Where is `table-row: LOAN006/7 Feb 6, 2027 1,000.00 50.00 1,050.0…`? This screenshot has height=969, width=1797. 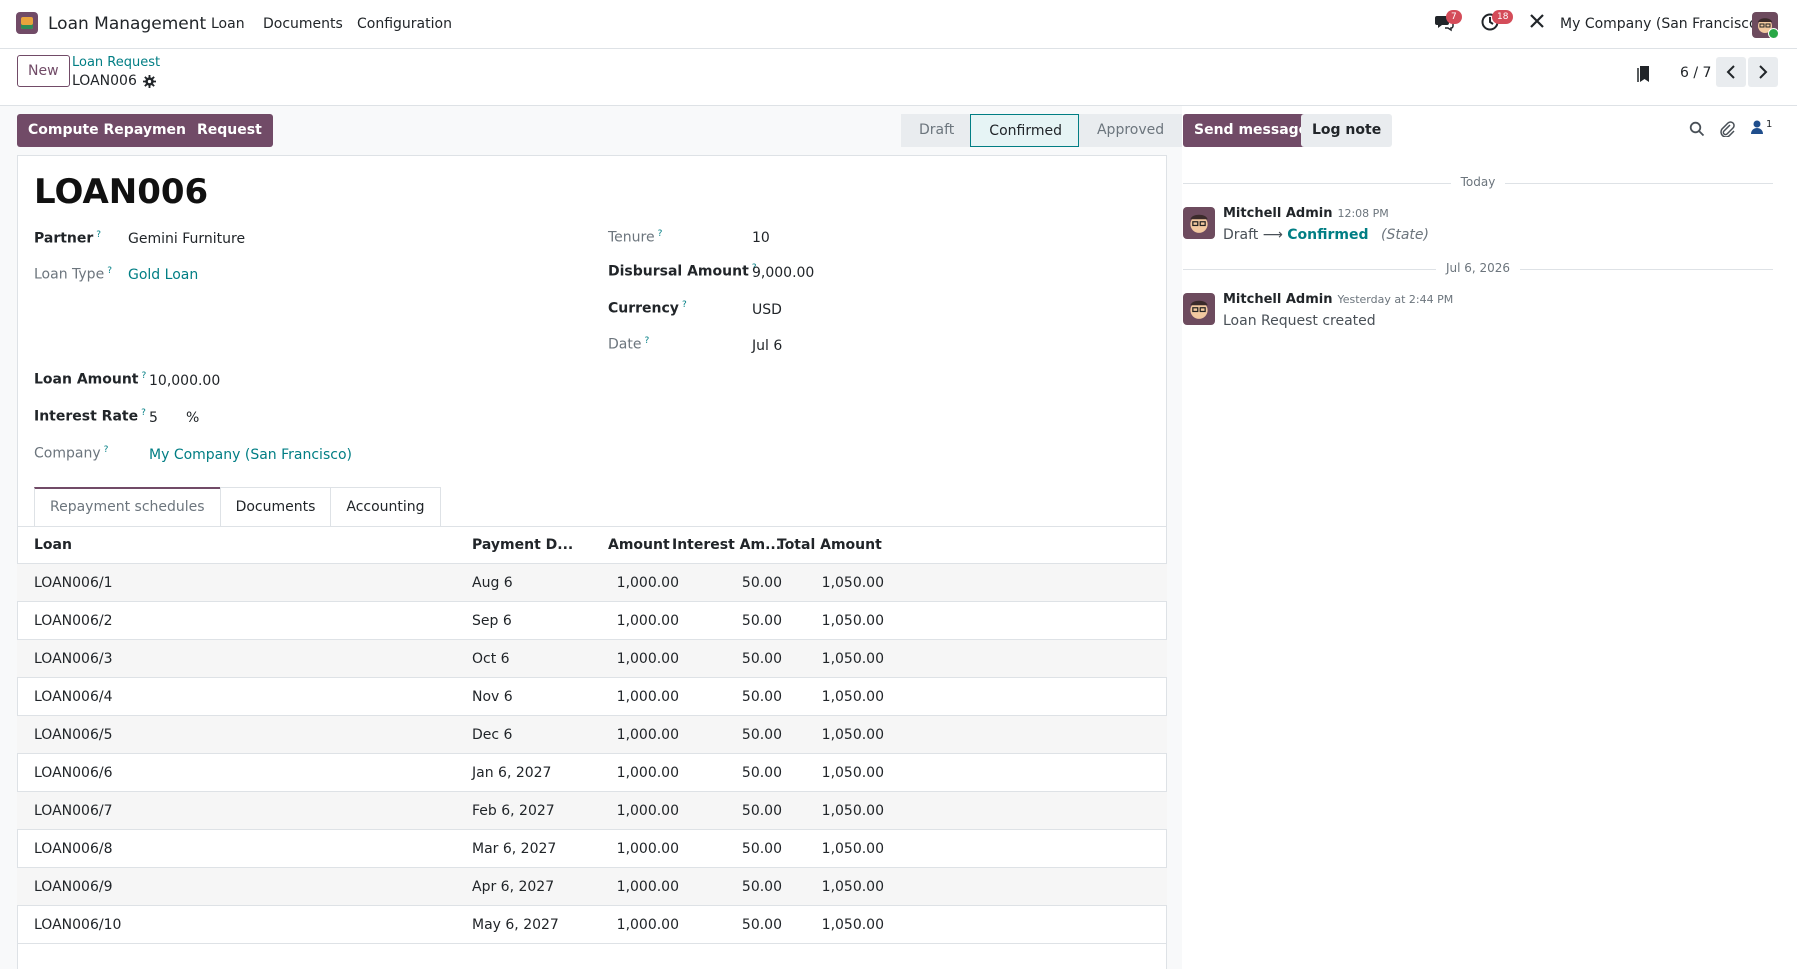
table-row: LOAN006/7 Feb 6, 2027 1,000.00 50.00 1,050.0… is located at coordinates (592, 811).